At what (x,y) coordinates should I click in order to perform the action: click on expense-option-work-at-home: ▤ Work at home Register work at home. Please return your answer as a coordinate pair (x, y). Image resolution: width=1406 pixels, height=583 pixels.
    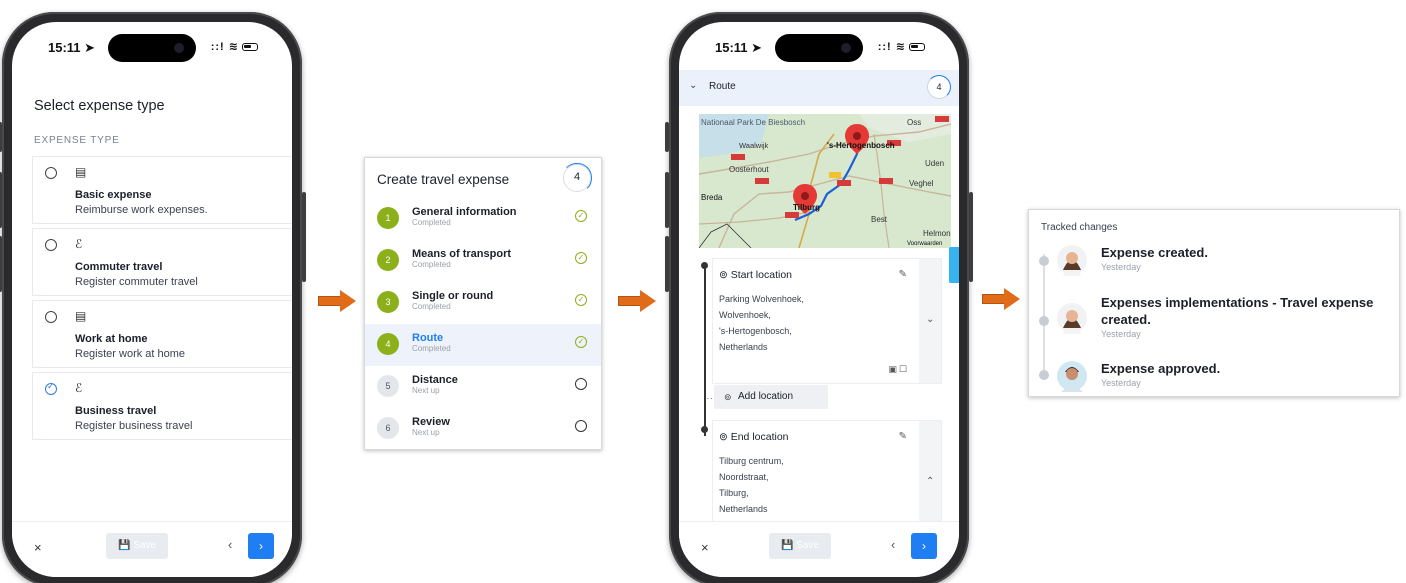
    Looking at the image, I should click on (162, 334).